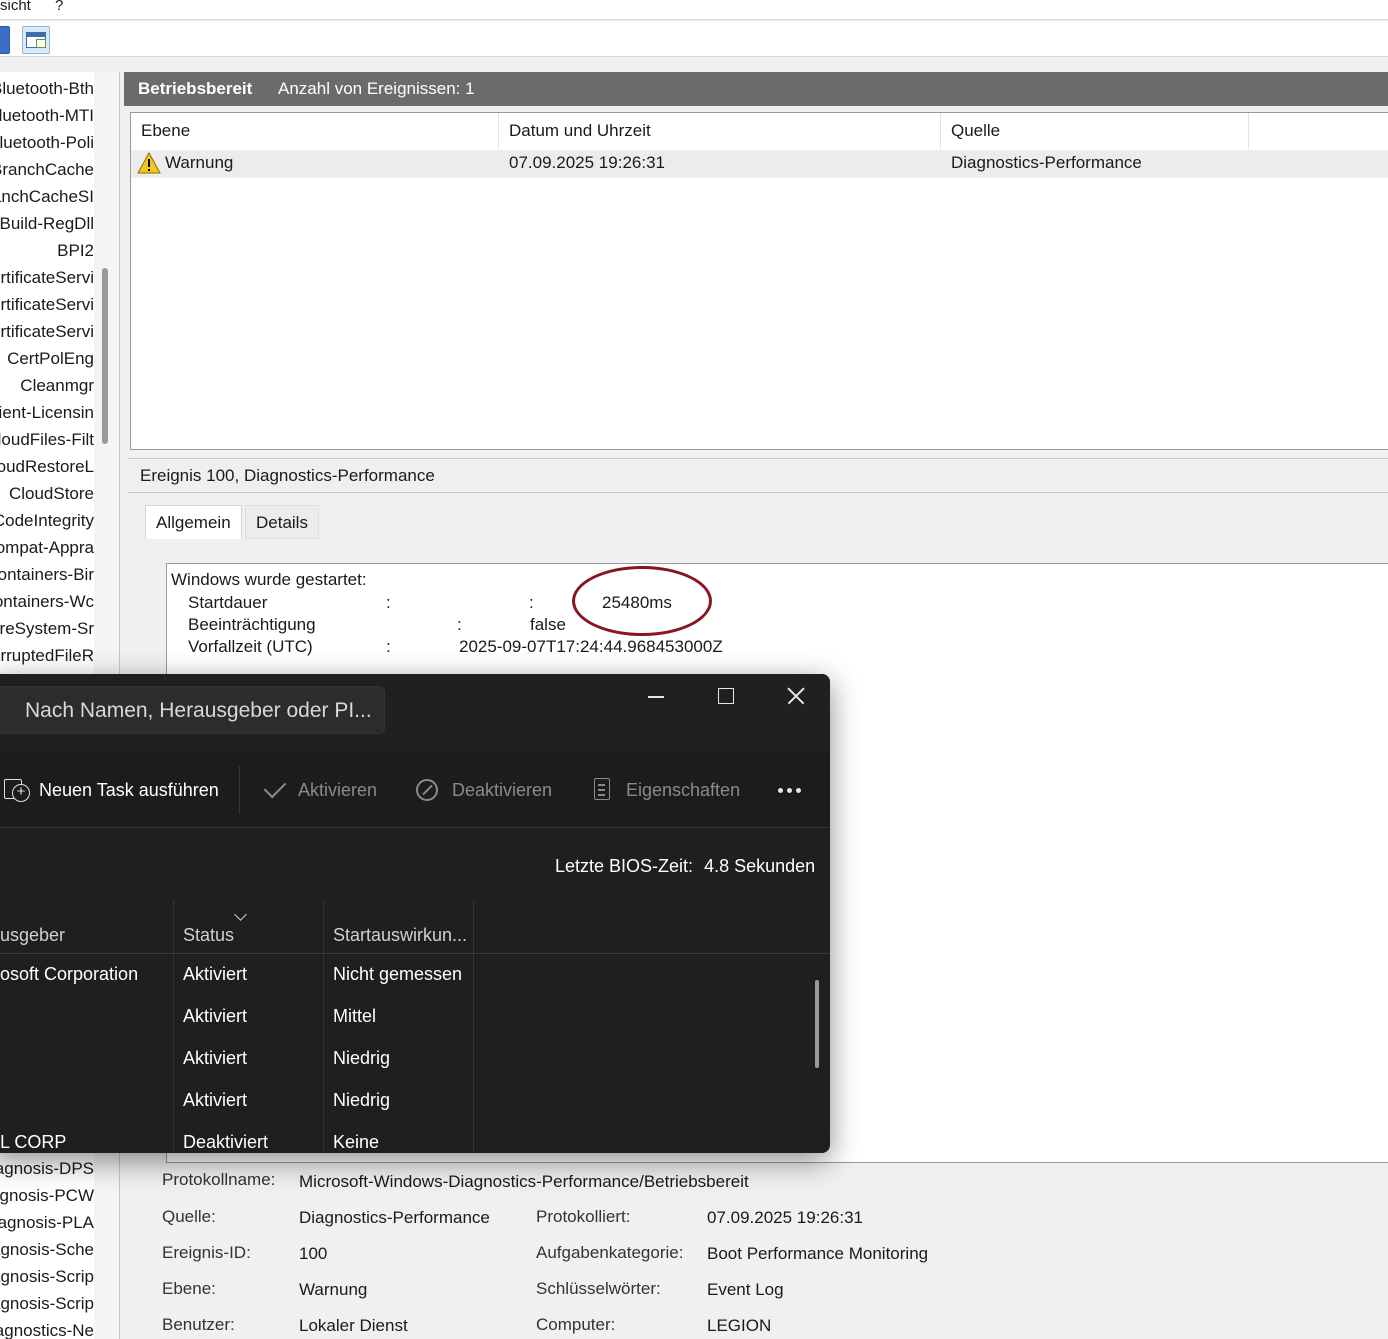  Describe the element at coordinates (362, 1100) in the screenshot. I see `row-impact: Niedrig` at that location.